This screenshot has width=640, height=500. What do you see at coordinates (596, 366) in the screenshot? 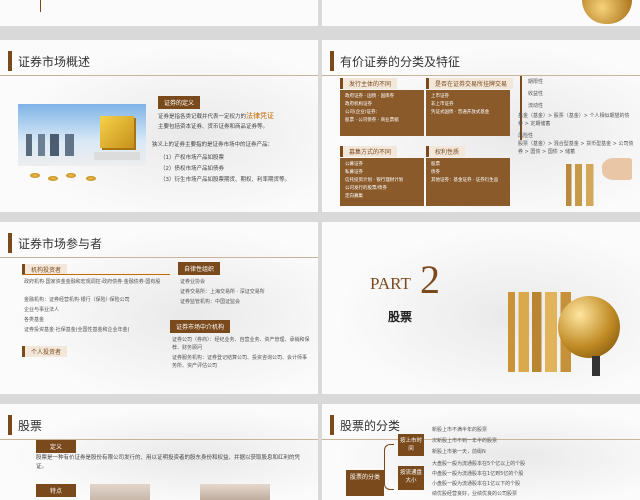
I see `businessman-icon` at bounding box center [596, 366].